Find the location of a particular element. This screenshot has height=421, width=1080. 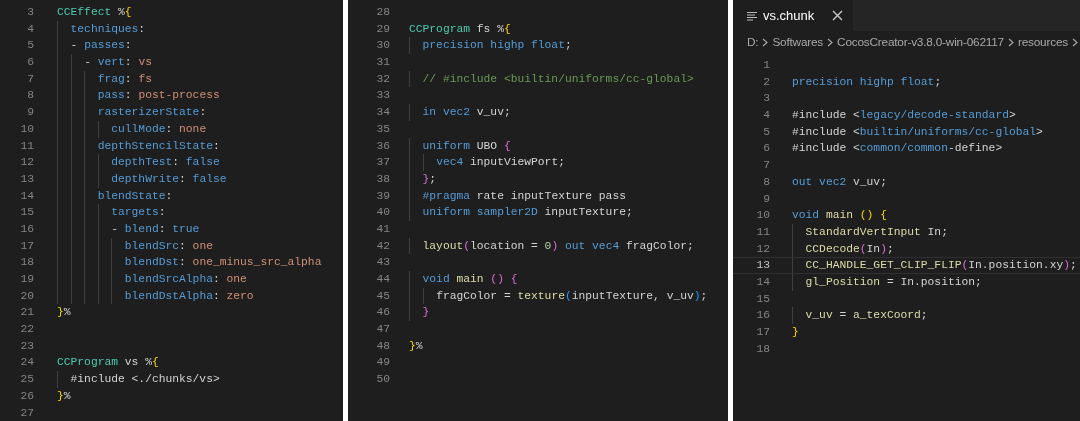

code-line: out vec2 v_uv; is located at coordinates (839, 182).